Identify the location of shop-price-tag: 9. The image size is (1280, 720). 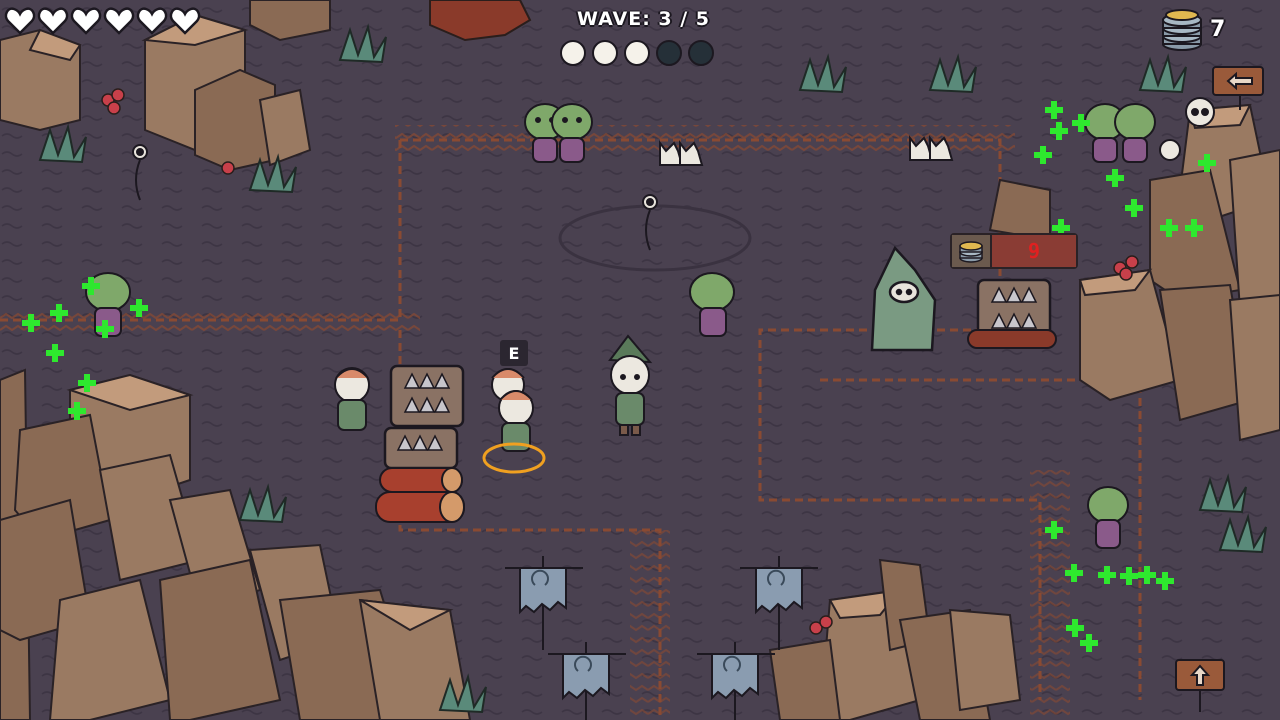
(1014, 251).